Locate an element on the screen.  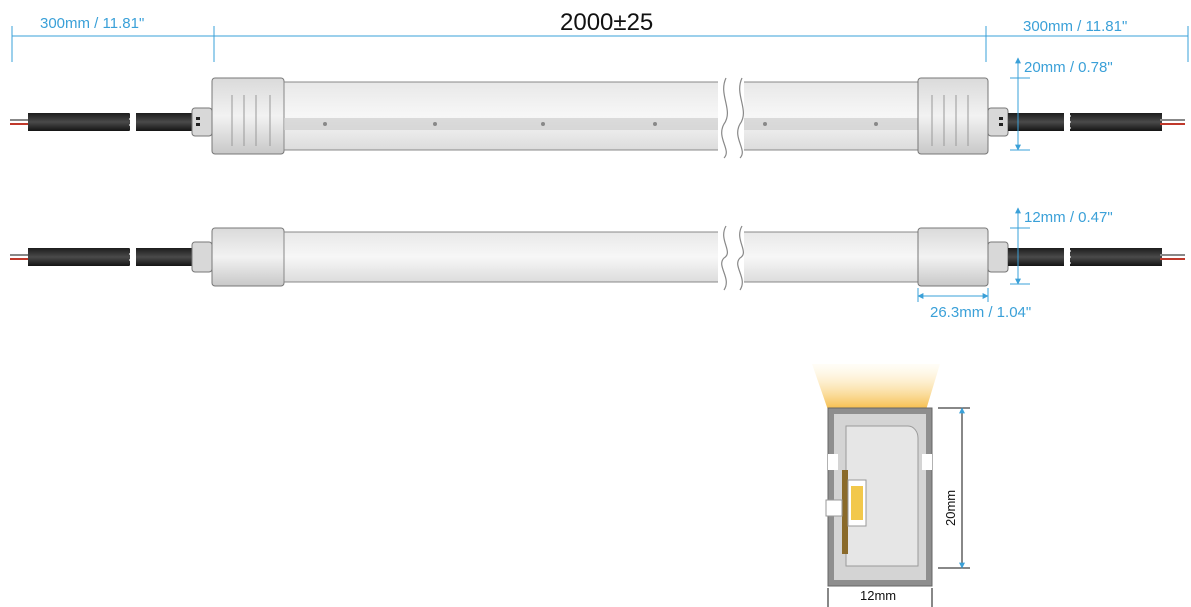
left-cable is located at coordinates (101, 122).